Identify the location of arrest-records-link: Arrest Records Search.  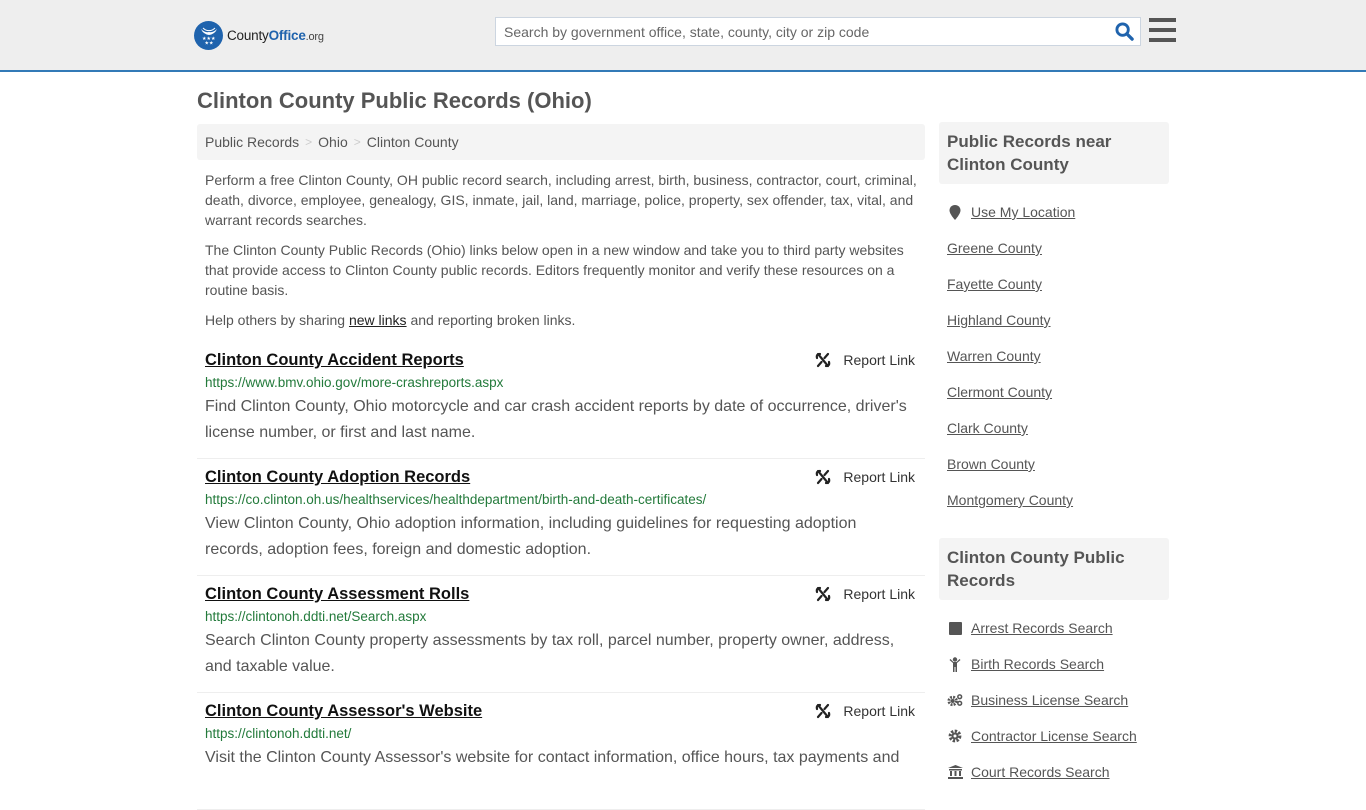
(1042, 628).